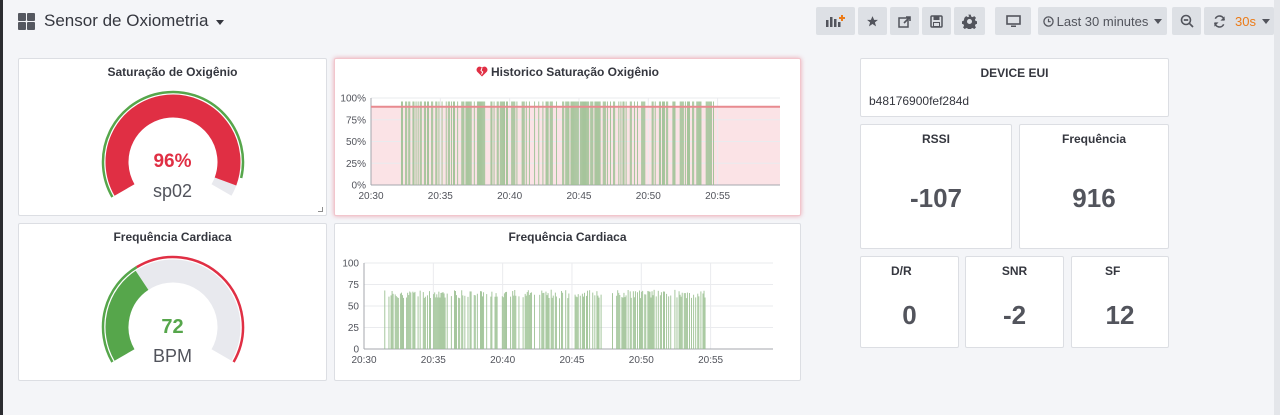 The image size is (1280, 415). I want to click on star-button, so click(872, 21).